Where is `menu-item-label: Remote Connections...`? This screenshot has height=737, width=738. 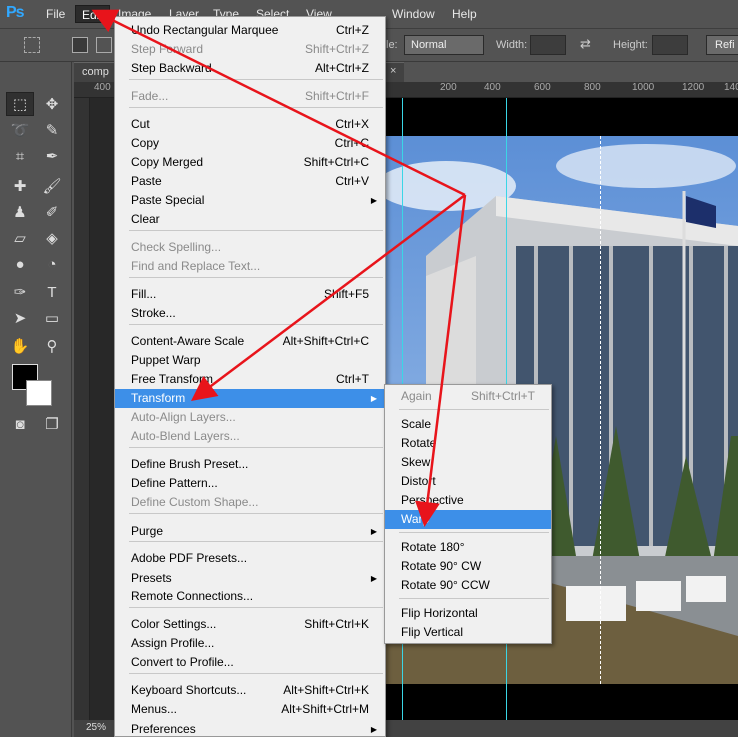 menu-item-label: Remote Connections... is located at coordinates (192, 596).